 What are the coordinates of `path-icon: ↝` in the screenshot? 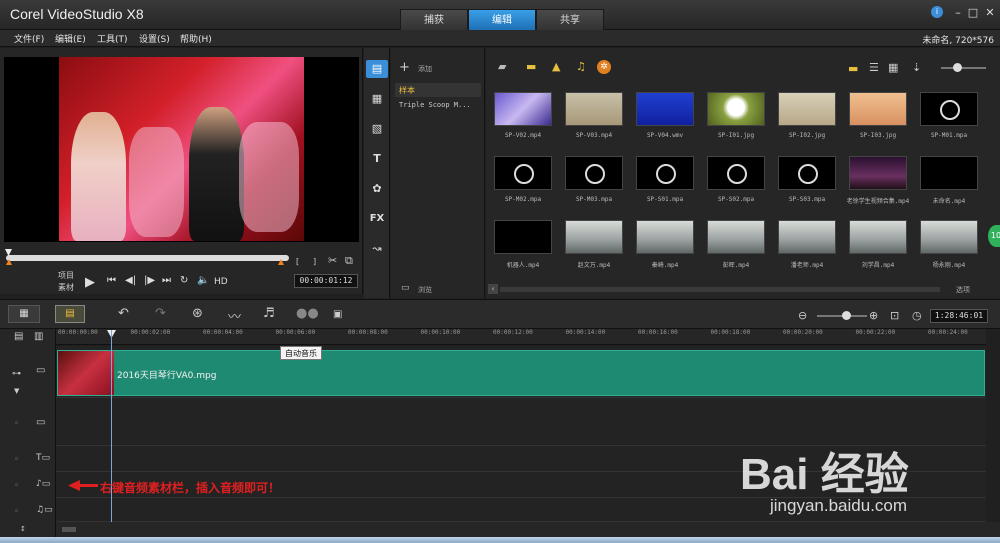 It's located at (377, 249).